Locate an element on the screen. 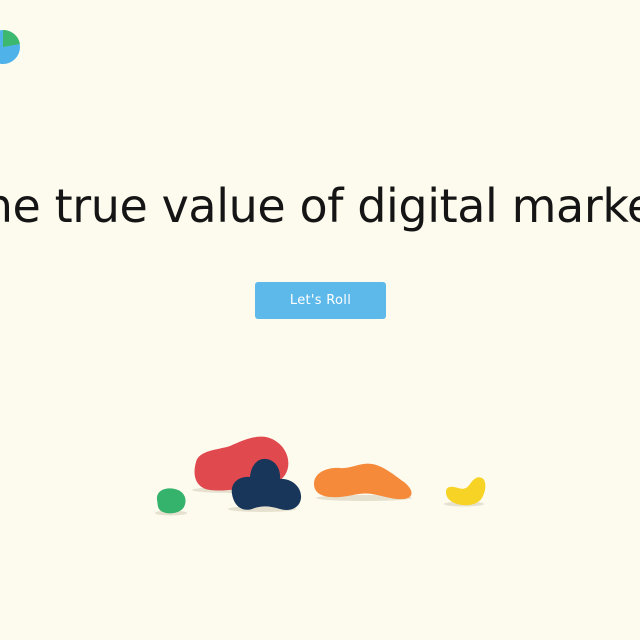 This screenshot has height=640, width=640. yellow-blob-icon is located at coordinates (466, 491).